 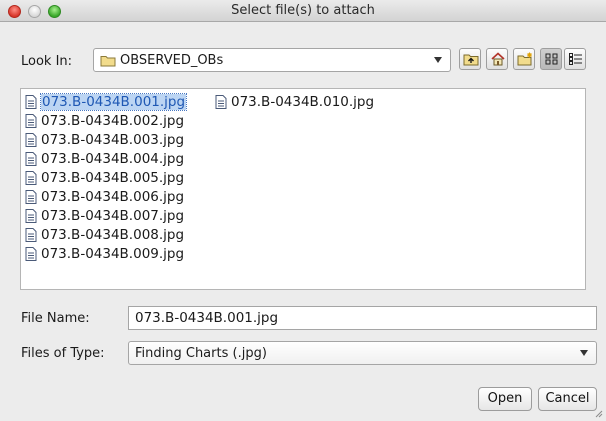 What do you see at coordinates (113, 140) in the screenshot?
I see `file-name: 073.B-0434B.003.jpg` at bounding box center [113, 140].